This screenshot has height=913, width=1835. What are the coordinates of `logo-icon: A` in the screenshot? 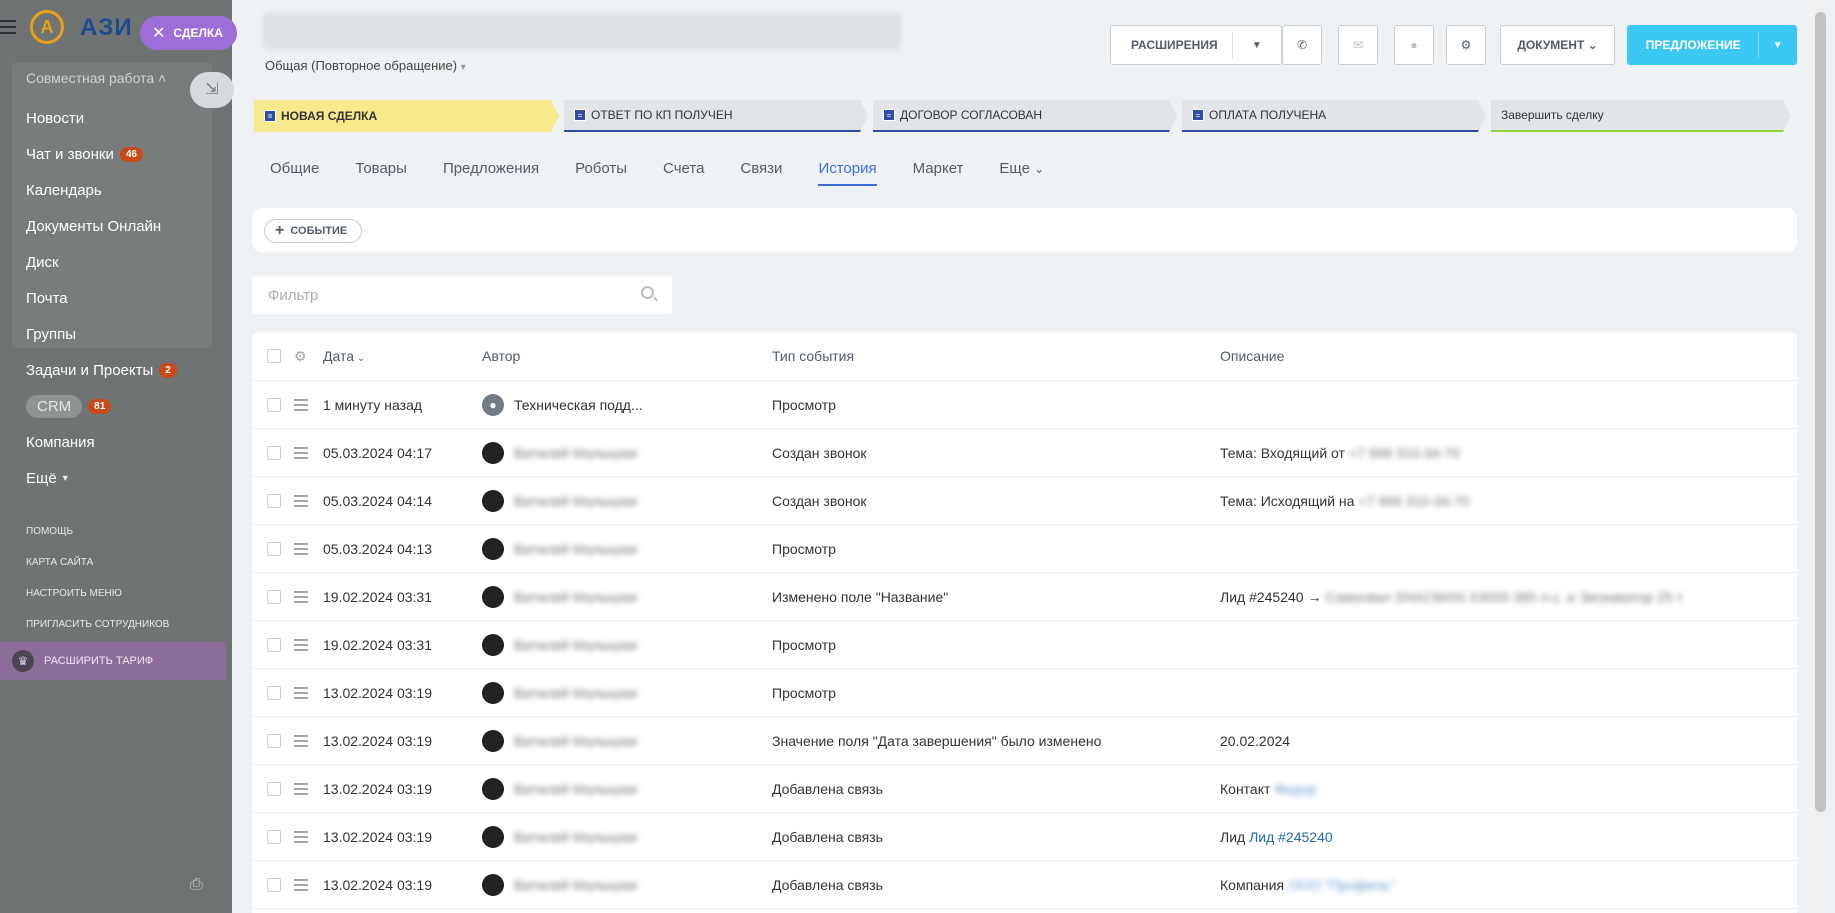 It's located at (47, 27).